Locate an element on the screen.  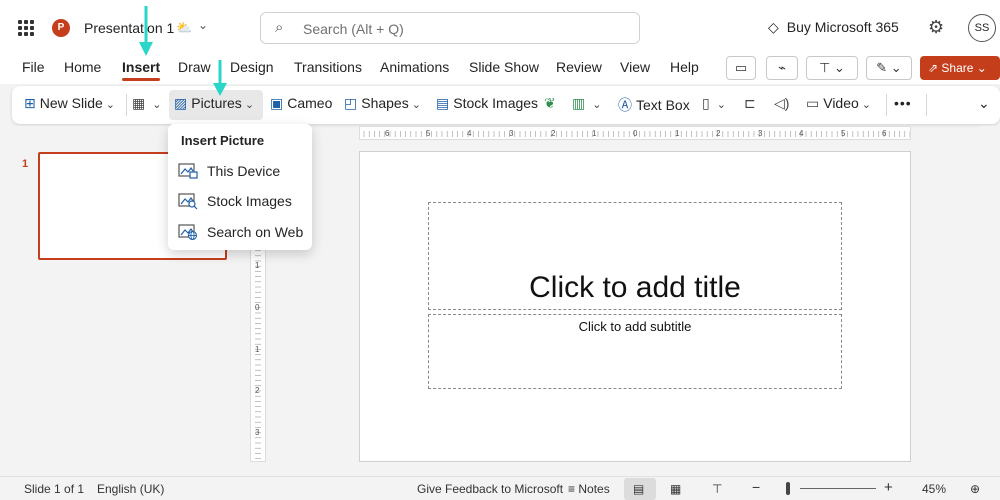
new-slide-icon: ⊞ is located at coordinates (30, 103).